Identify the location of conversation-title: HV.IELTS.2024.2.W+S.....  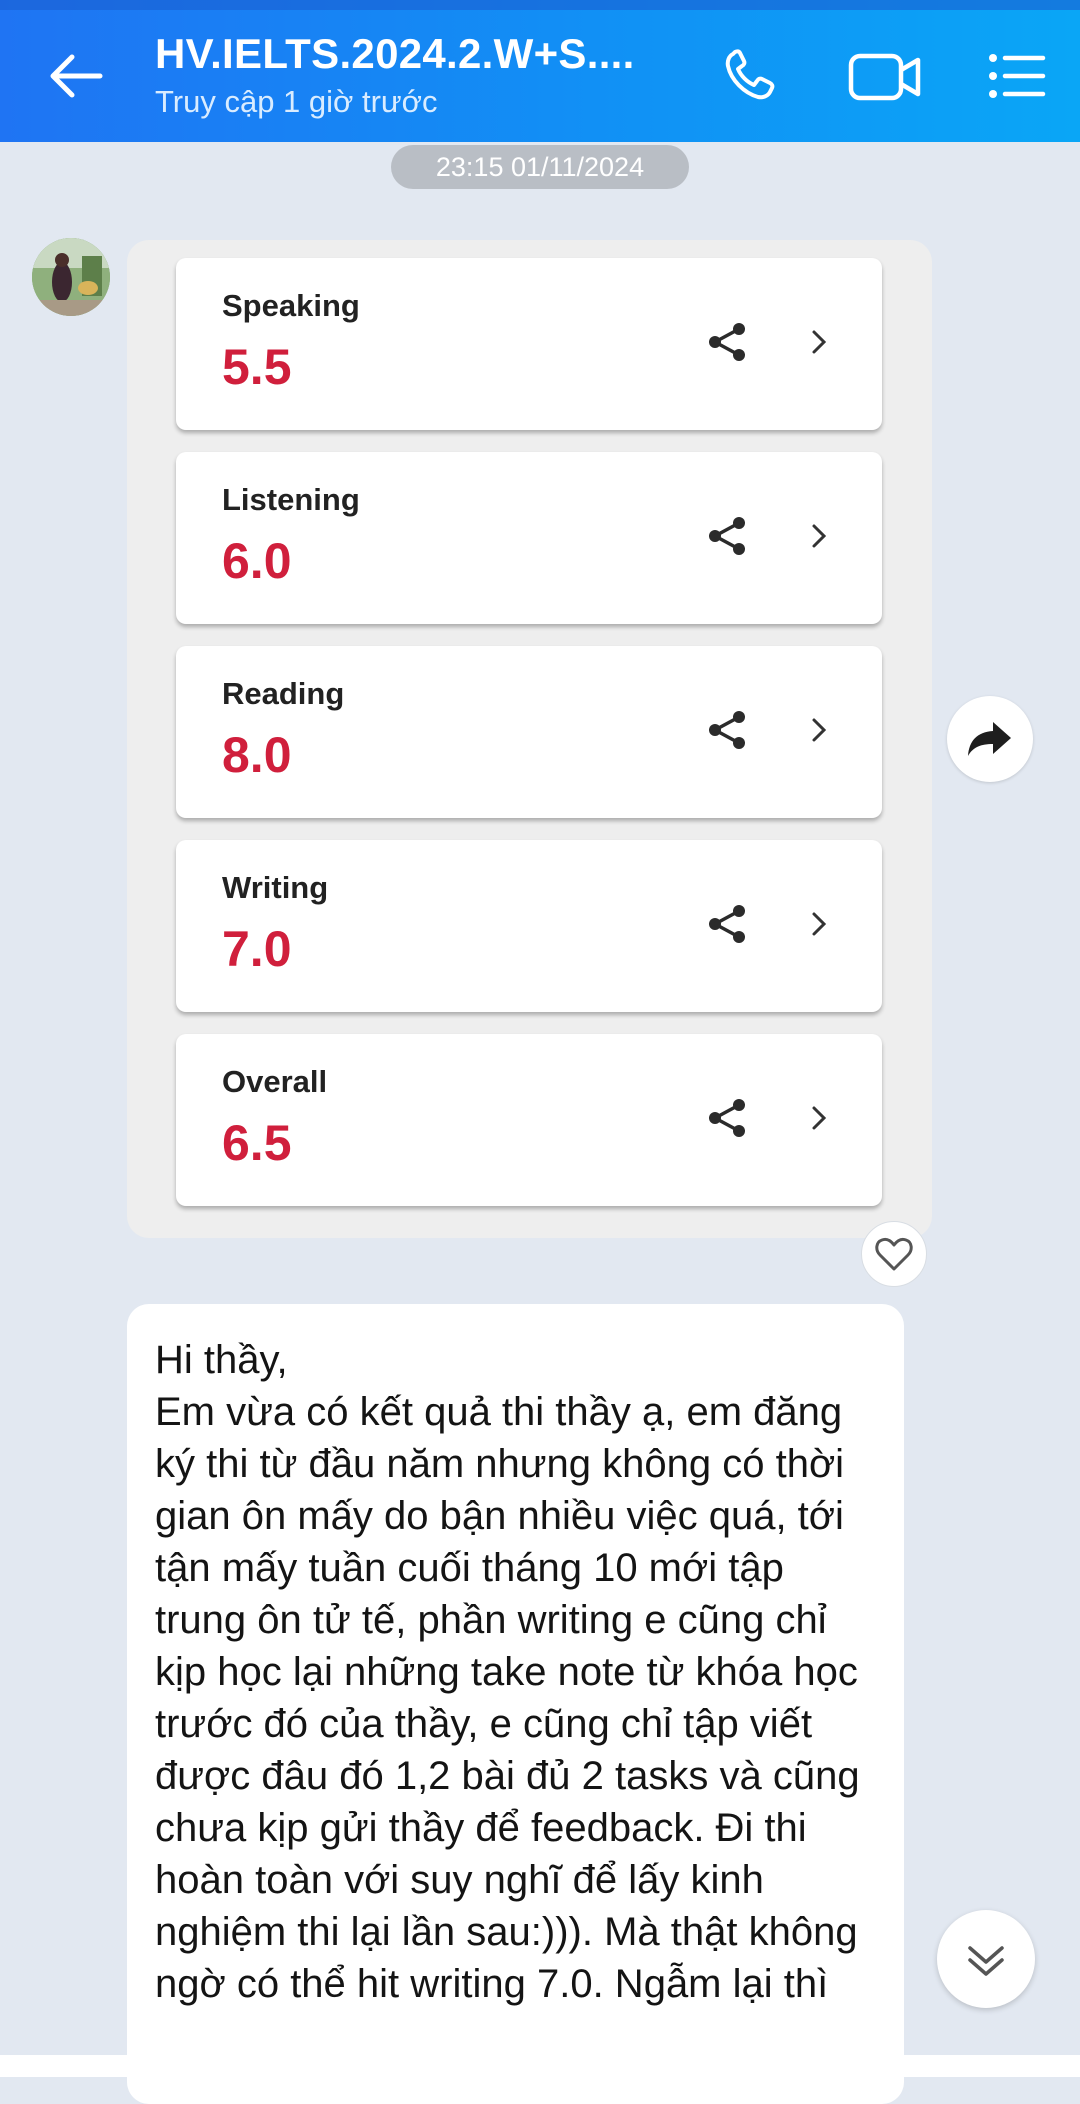
(395, 54).